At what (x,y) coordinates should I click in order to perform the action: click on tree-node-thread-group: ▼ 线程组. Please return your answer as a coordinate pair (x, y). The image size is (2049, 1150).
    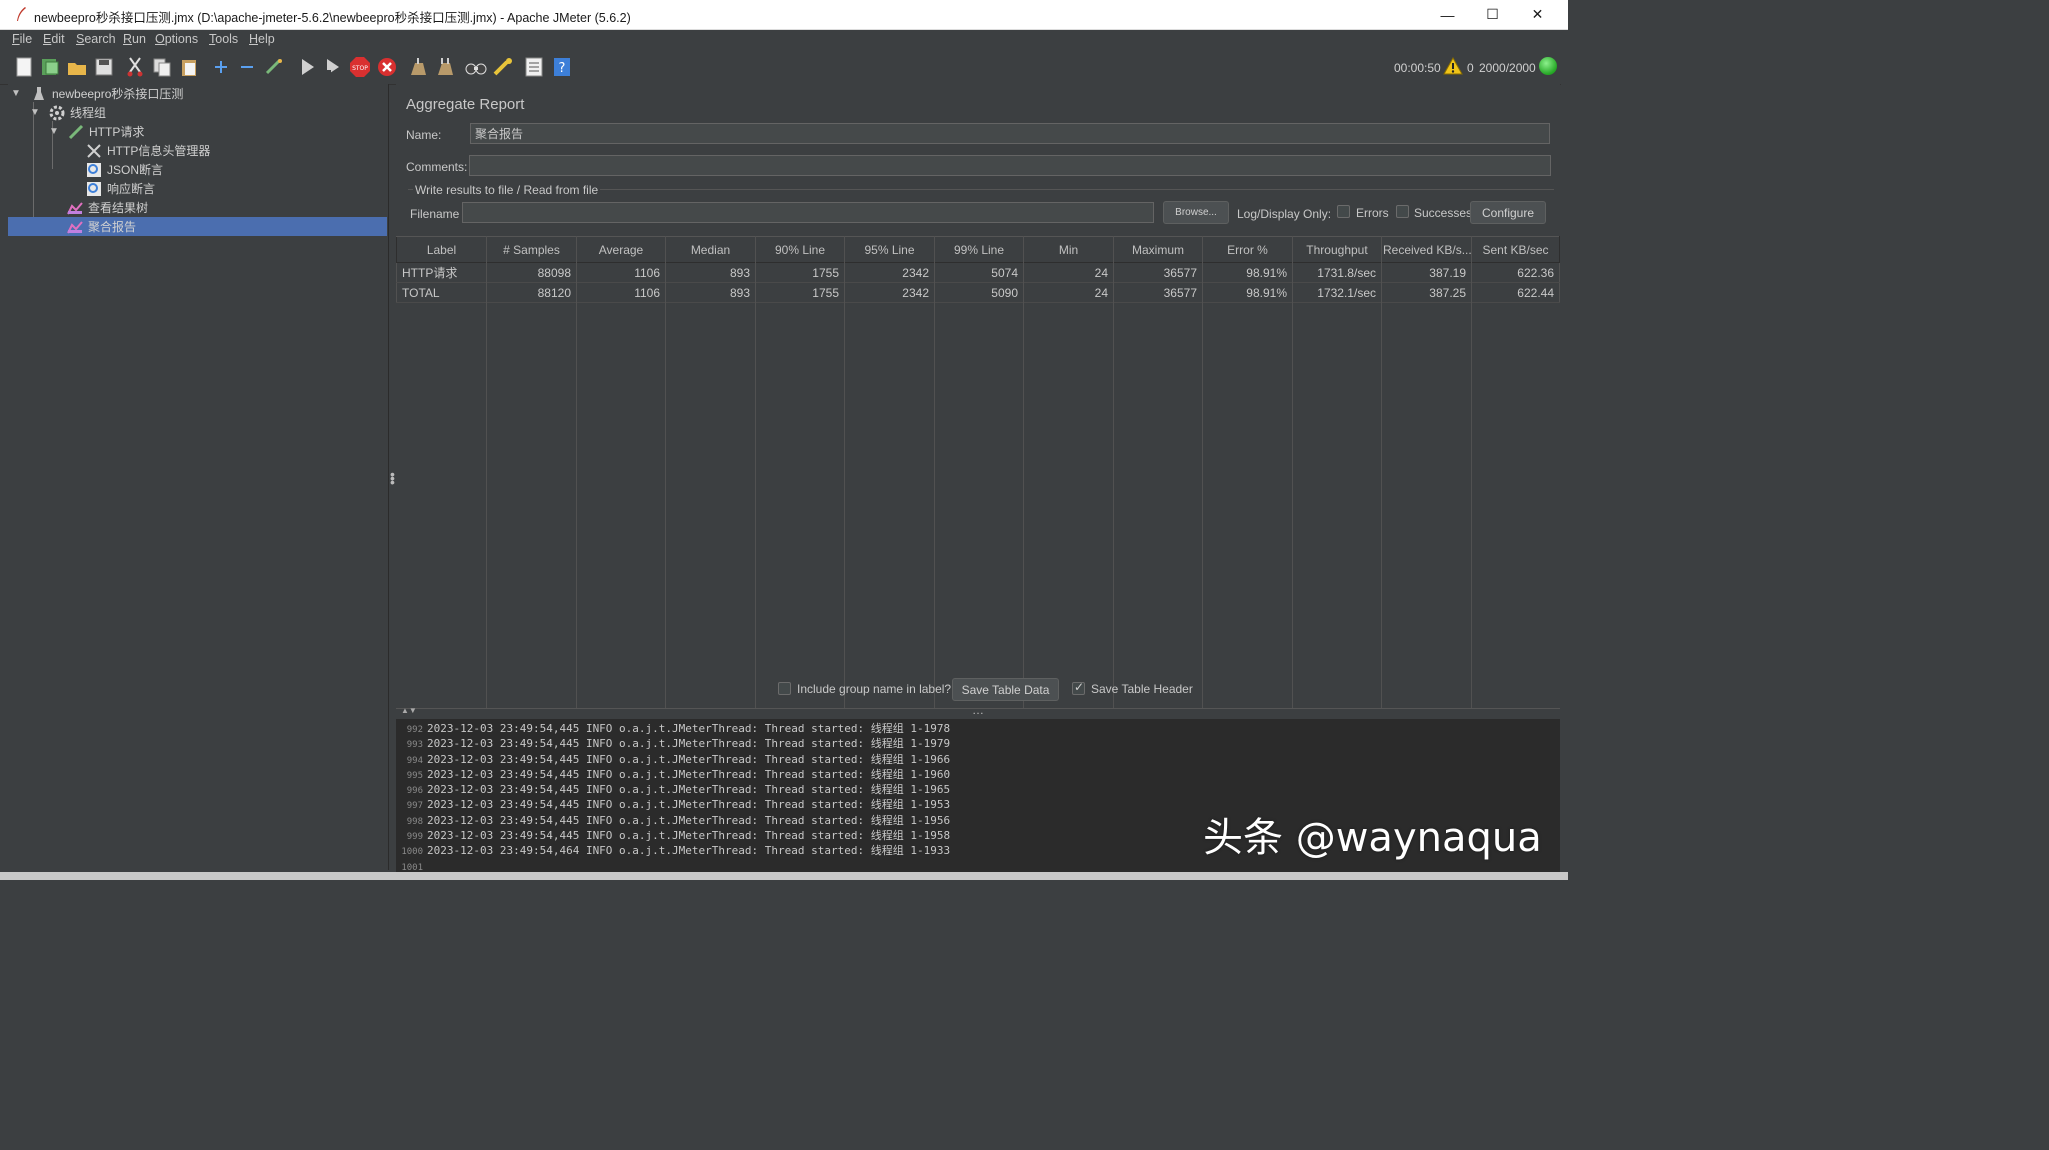
    Looking at the image, I should click on (197, 112).